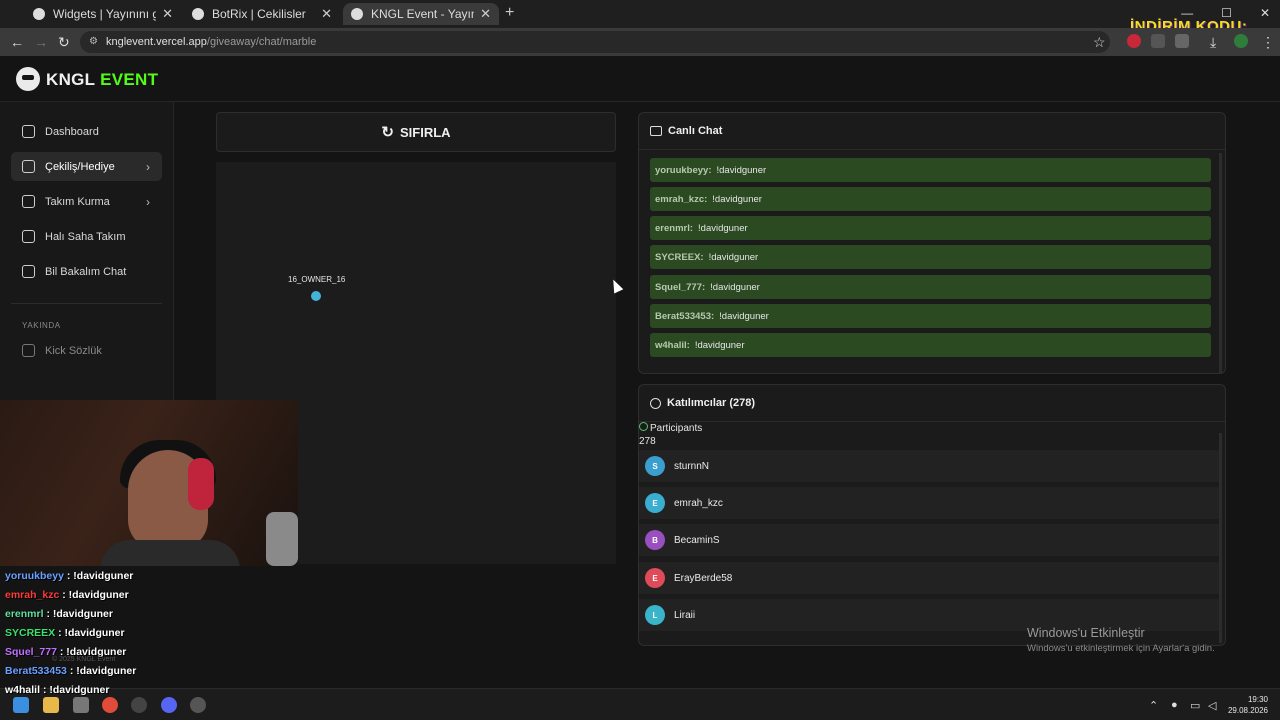 The height and width of the screenshot is (720, 1280). Describe the element at coordinates (1195, 705) in the screenshot. I see `network-icon: ▭` at that location.